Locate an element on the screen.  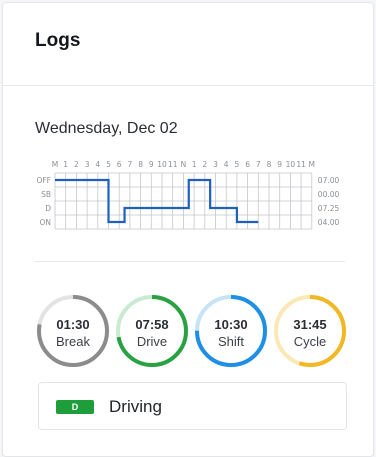
row-total: 00.00 is located at coordinates (329, 194).